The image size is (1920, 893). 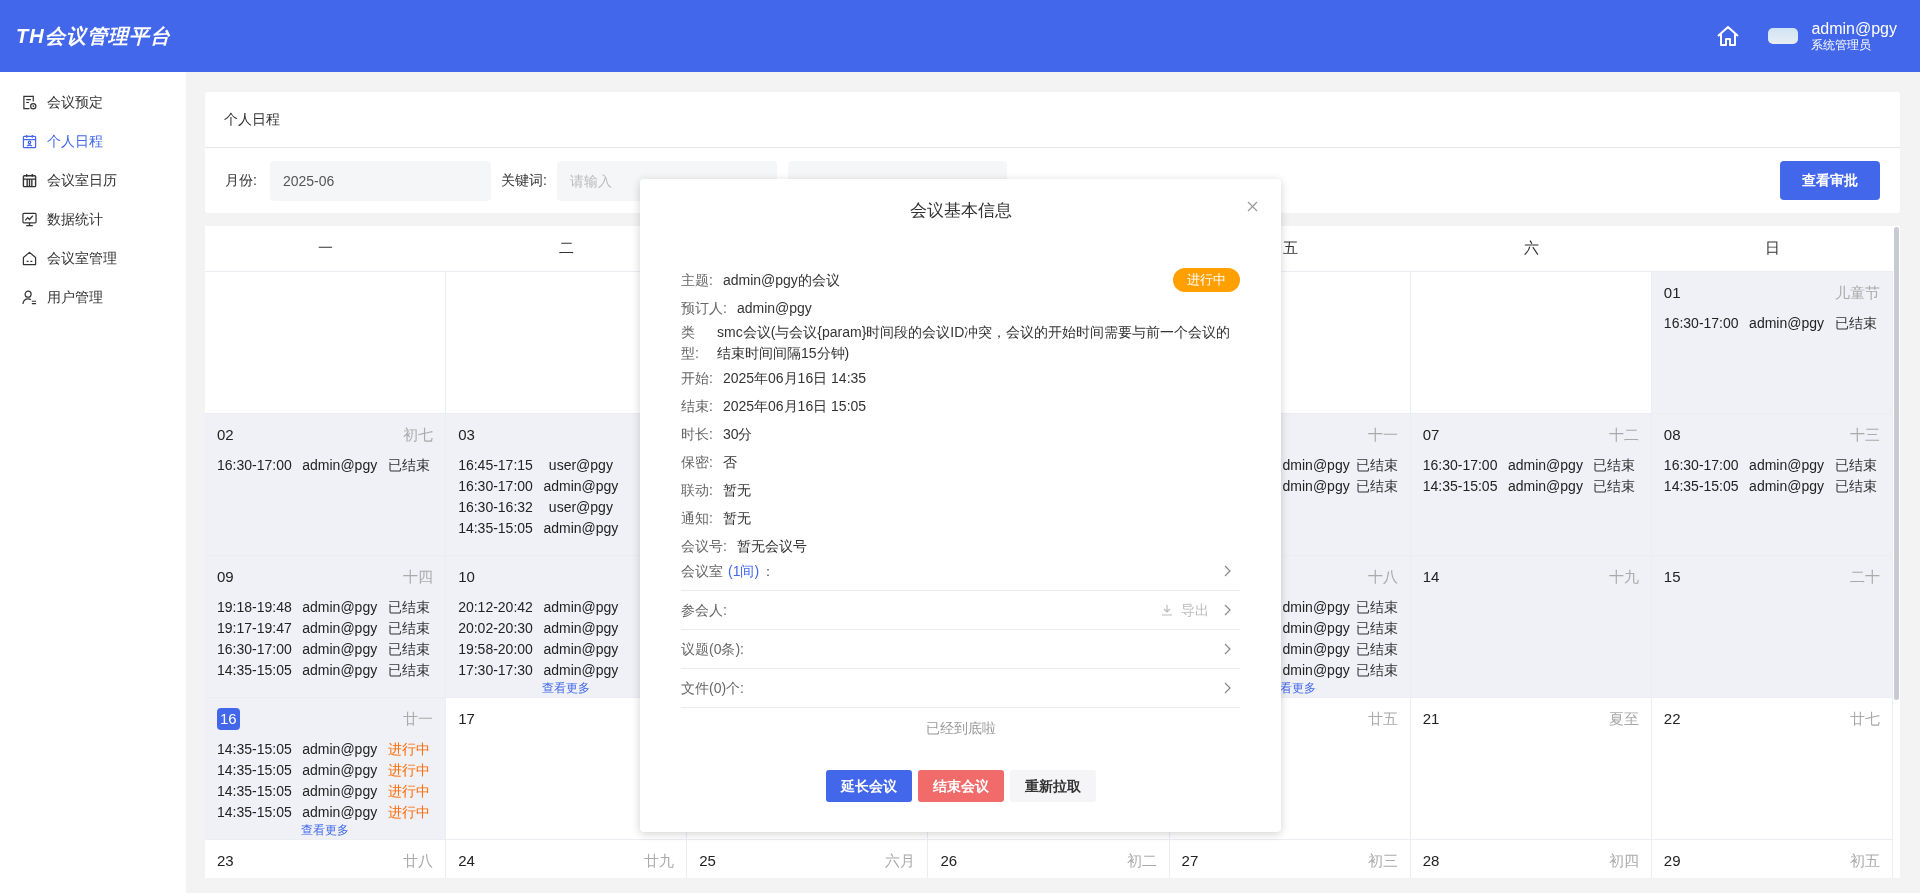 I want to click on home-icon, so click(x=1728, y=36).